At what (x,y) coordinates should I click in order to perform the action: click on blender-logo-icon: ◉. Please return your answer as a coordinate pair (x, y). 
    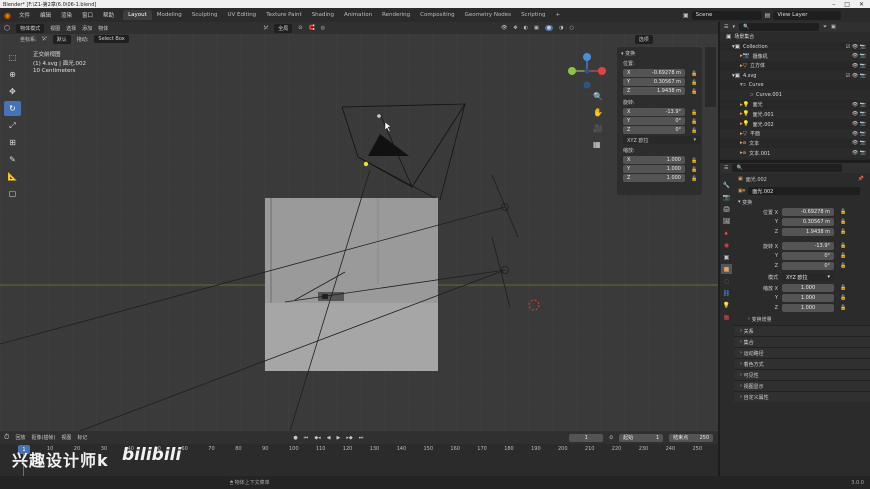
    Looking at the image, I should click on (7, 15).